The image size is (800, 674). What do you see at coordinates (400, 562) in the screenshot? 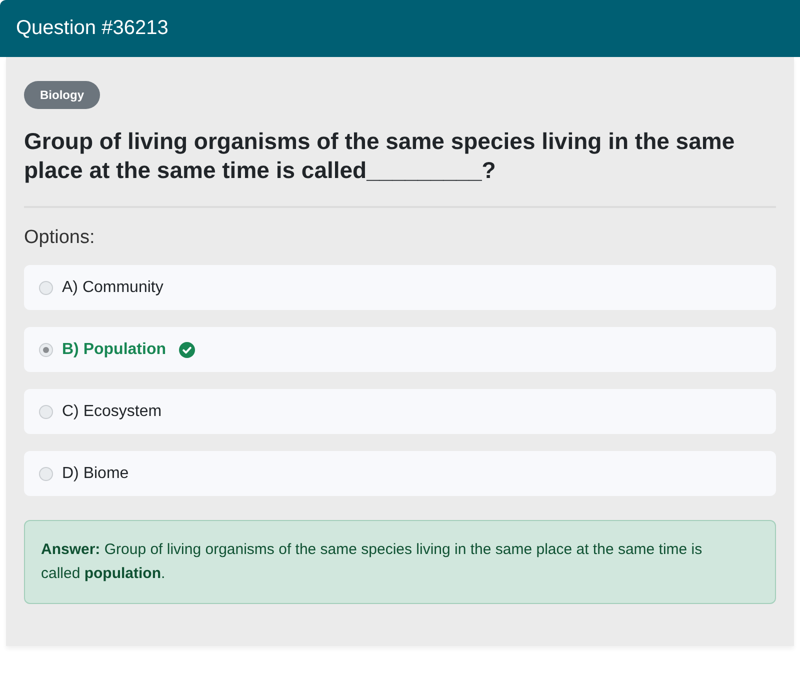
I see `answer-explanation: Answer: Group of living organisms of the same species living in the same place at the same time is called population.` at bounding box center [400, 562].